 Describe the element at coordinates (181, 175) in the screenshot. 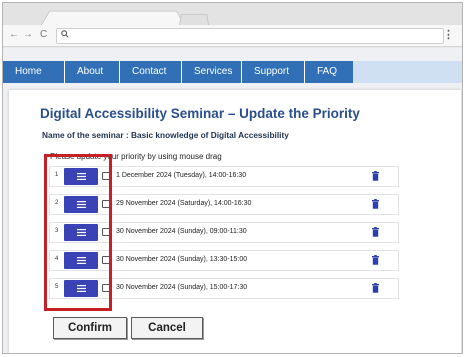

I see `session-date: 1 December 2024 (Tuesday), 14:00-16:30` at that location.